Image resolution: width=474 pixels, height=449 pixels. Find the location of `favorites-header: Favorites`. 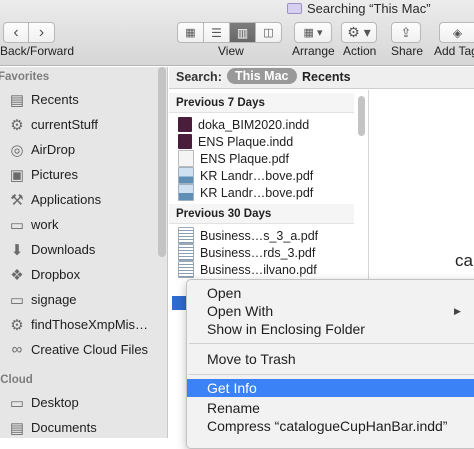

favorites-header: Favorites is located at coordinates (25, 77).